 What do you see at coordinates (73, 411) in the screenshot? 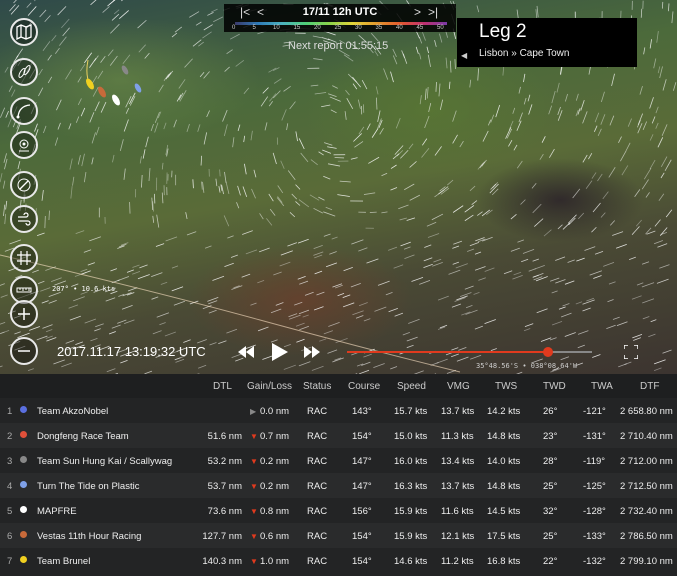
I see `team-name: Team AkzoNobel` at bounding box center [73, 411].